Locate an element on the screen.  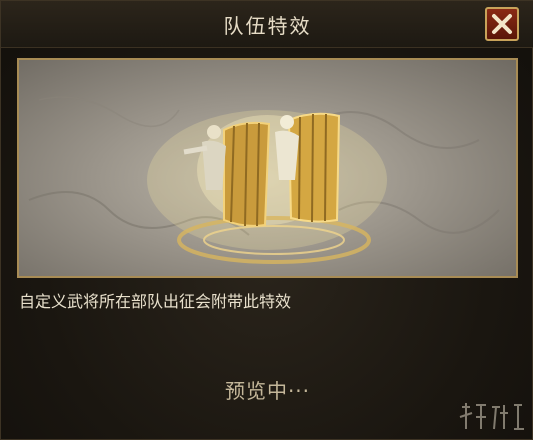
title-bar: 队伍特效 is located at coordinates (267, 24).